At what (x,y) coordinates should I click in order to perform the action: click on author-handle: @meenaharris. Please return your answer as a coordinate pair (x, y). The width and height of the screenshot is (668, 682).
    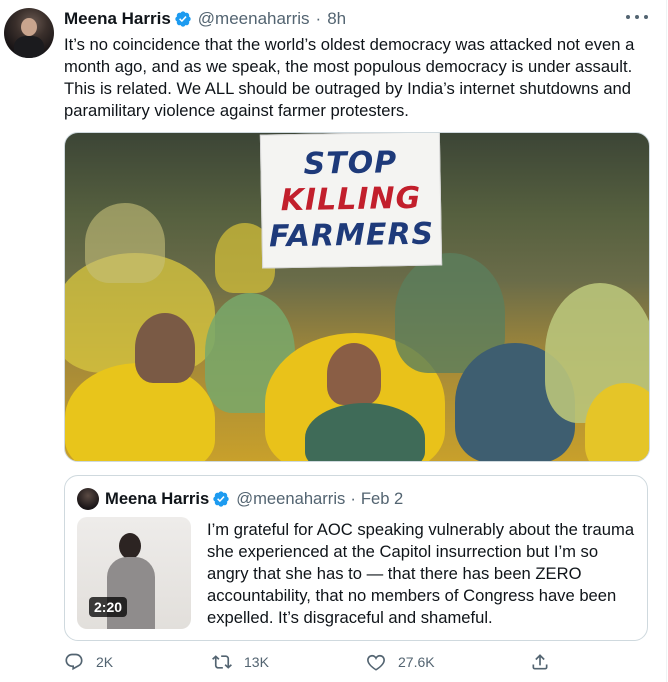
    Looking at the image, I should click on (254, 19).